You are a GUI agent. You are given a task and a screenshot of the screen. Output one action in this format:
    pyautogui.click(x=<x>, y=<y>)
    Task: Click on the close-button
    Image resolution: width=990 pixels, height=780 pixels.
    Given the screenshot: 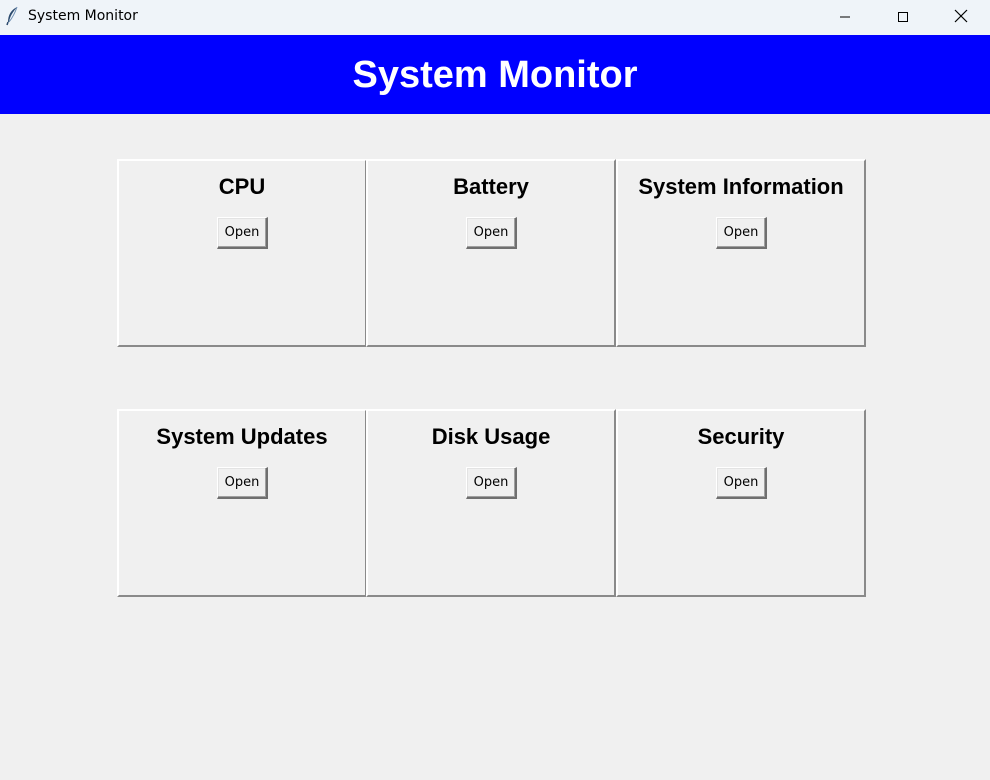 What is the action you would take?
    pyautogui.click(x=961, y=17)
    